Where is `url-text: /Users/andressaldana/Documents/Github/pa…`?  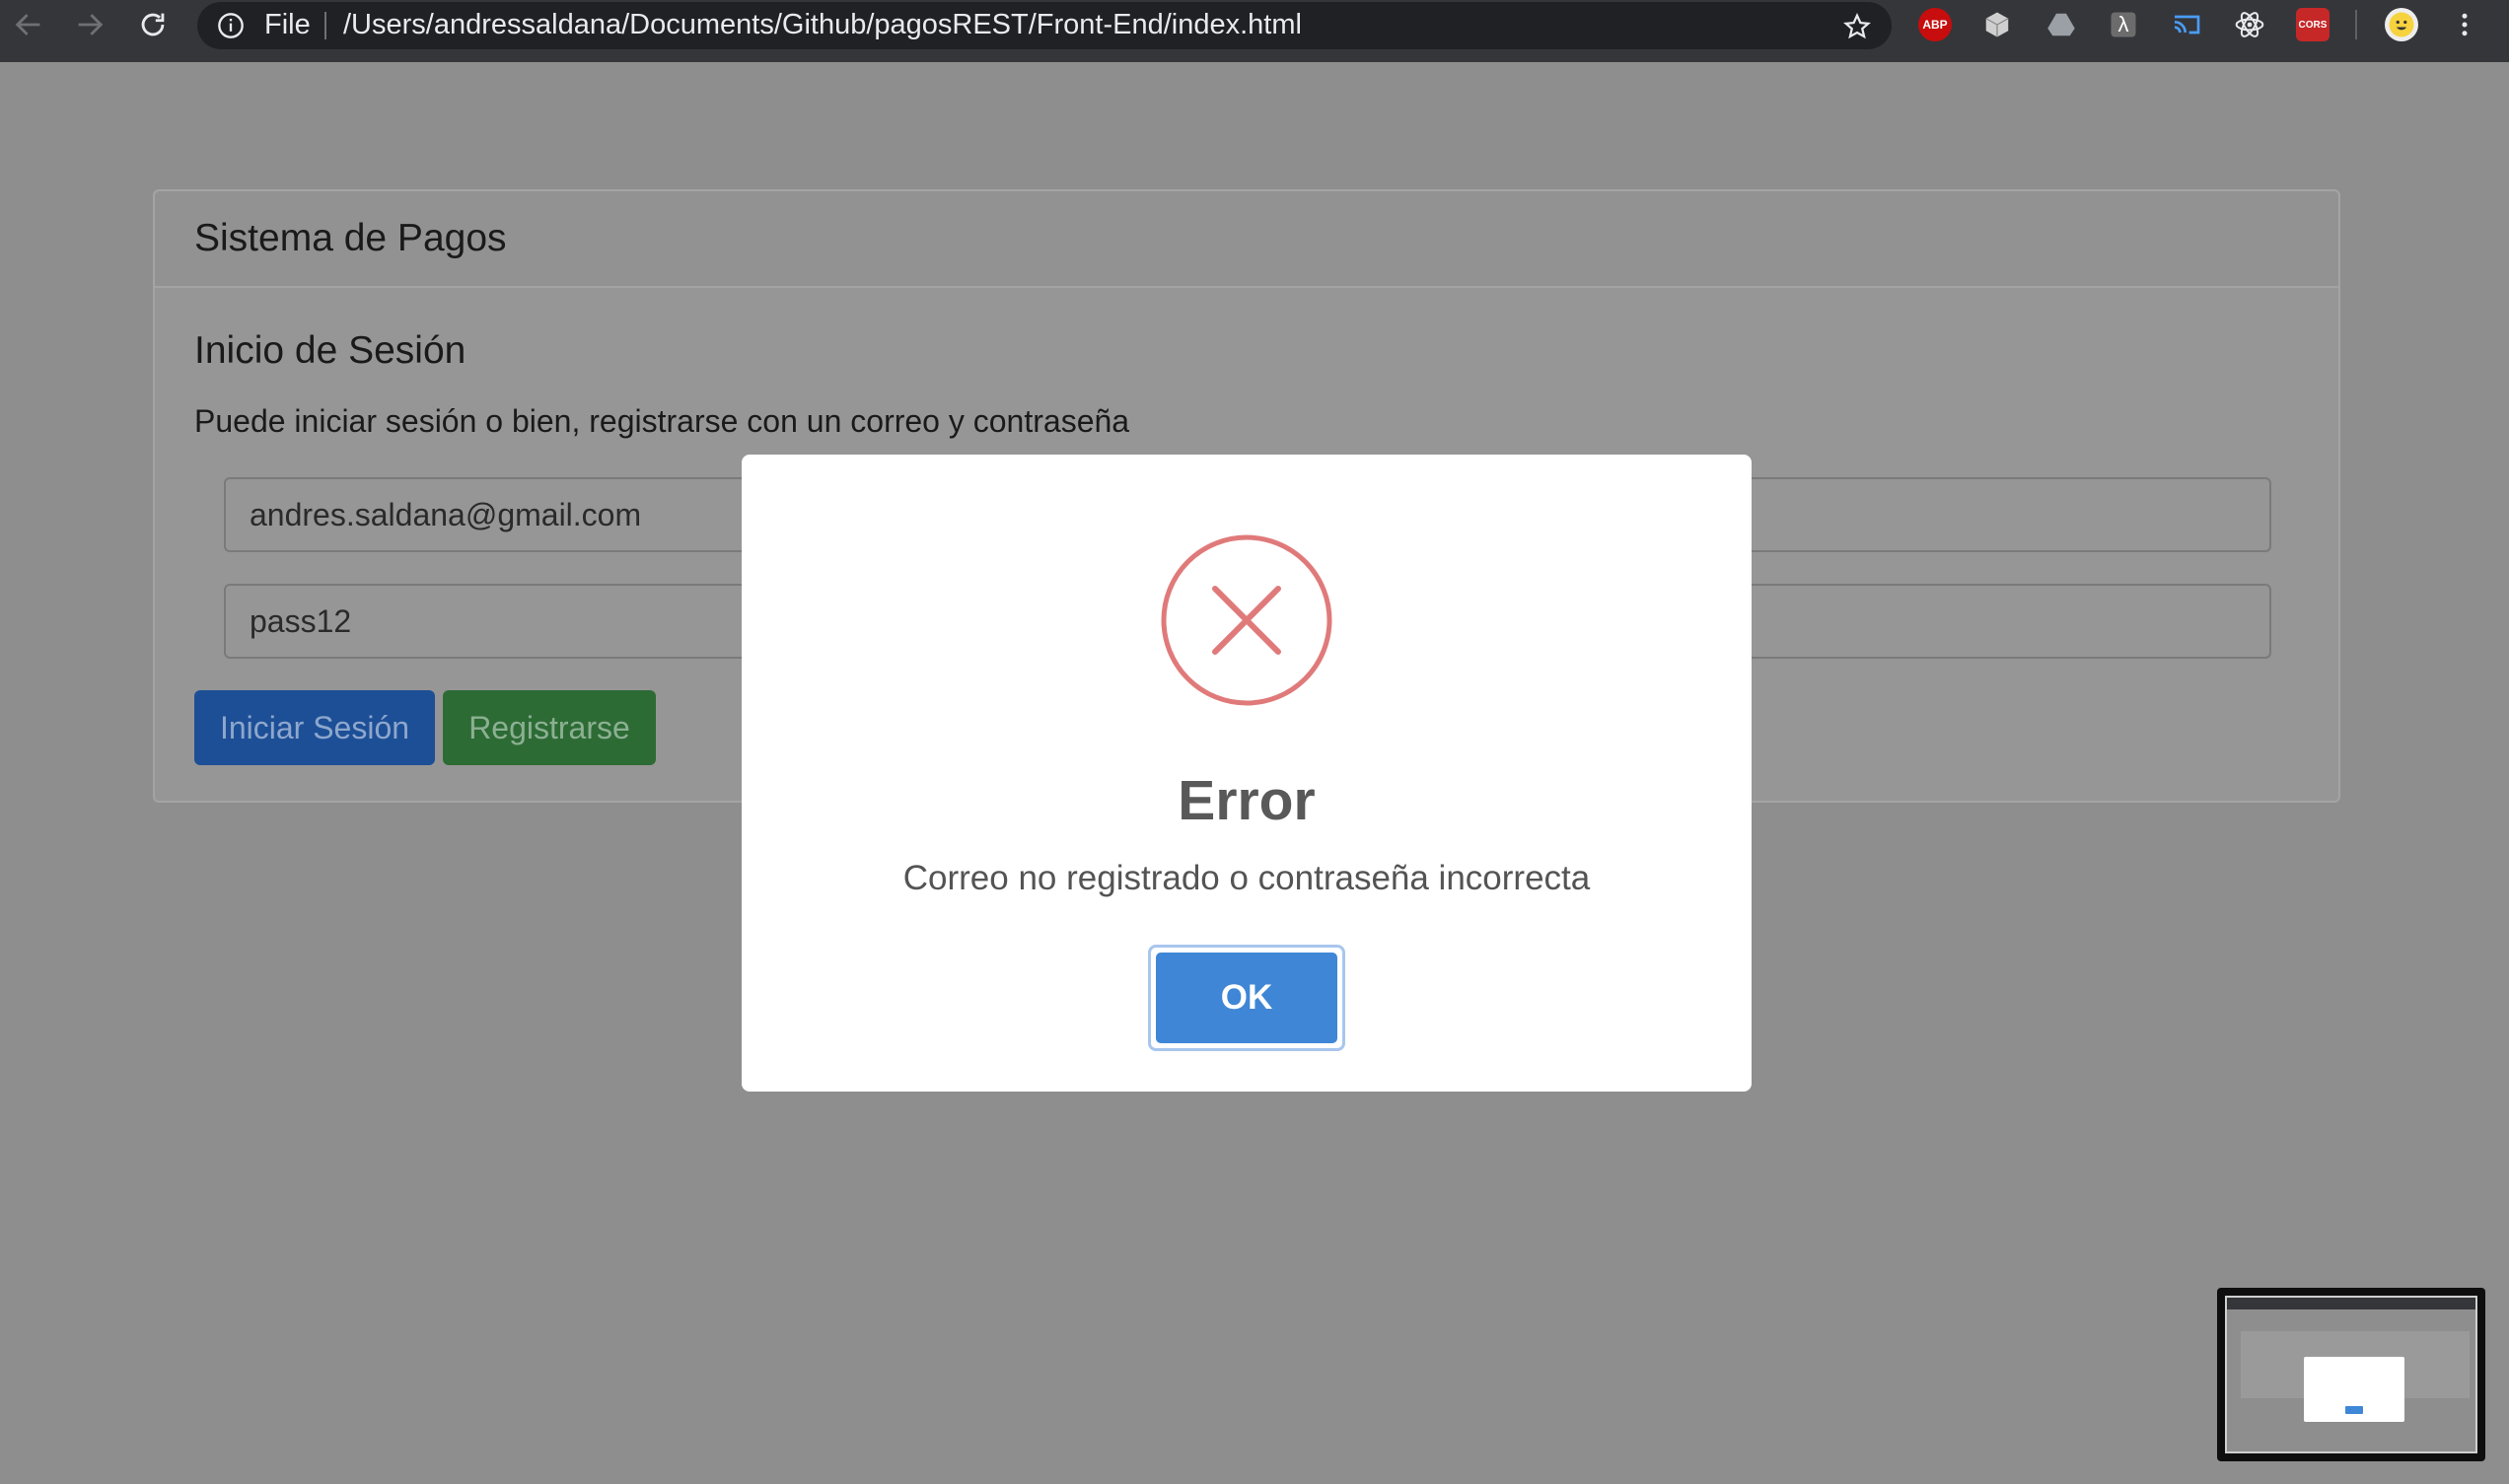
url-text: /Users/andressaldana/Documents/Github/pa… is located at coordinates (823, 25).